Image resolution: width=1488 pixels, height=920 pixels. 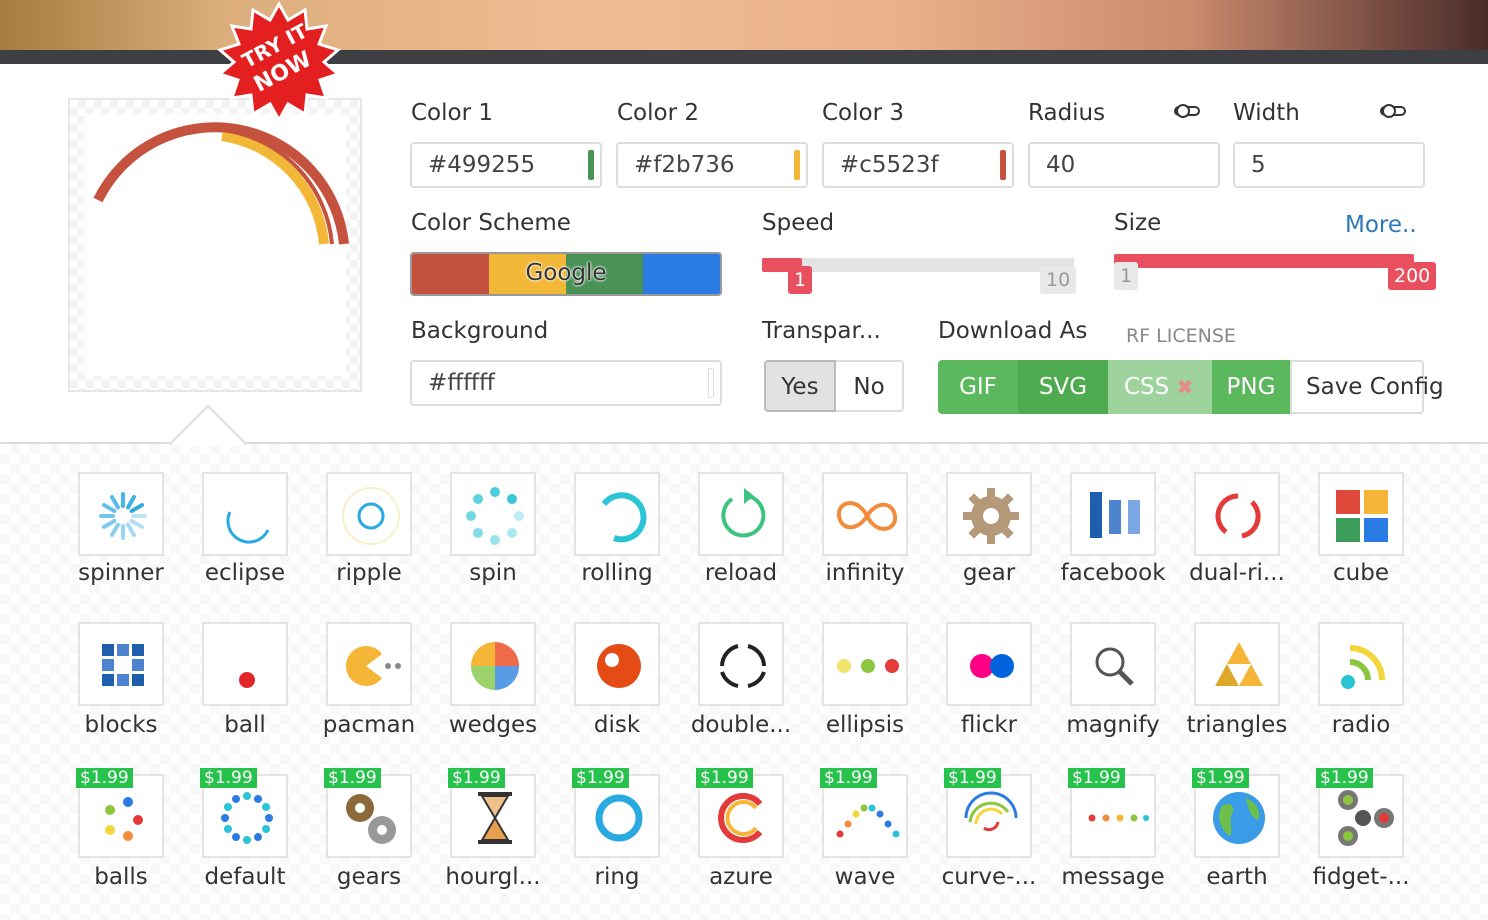 I want to click on css-label: CSS, so click(x=1147, y=387).